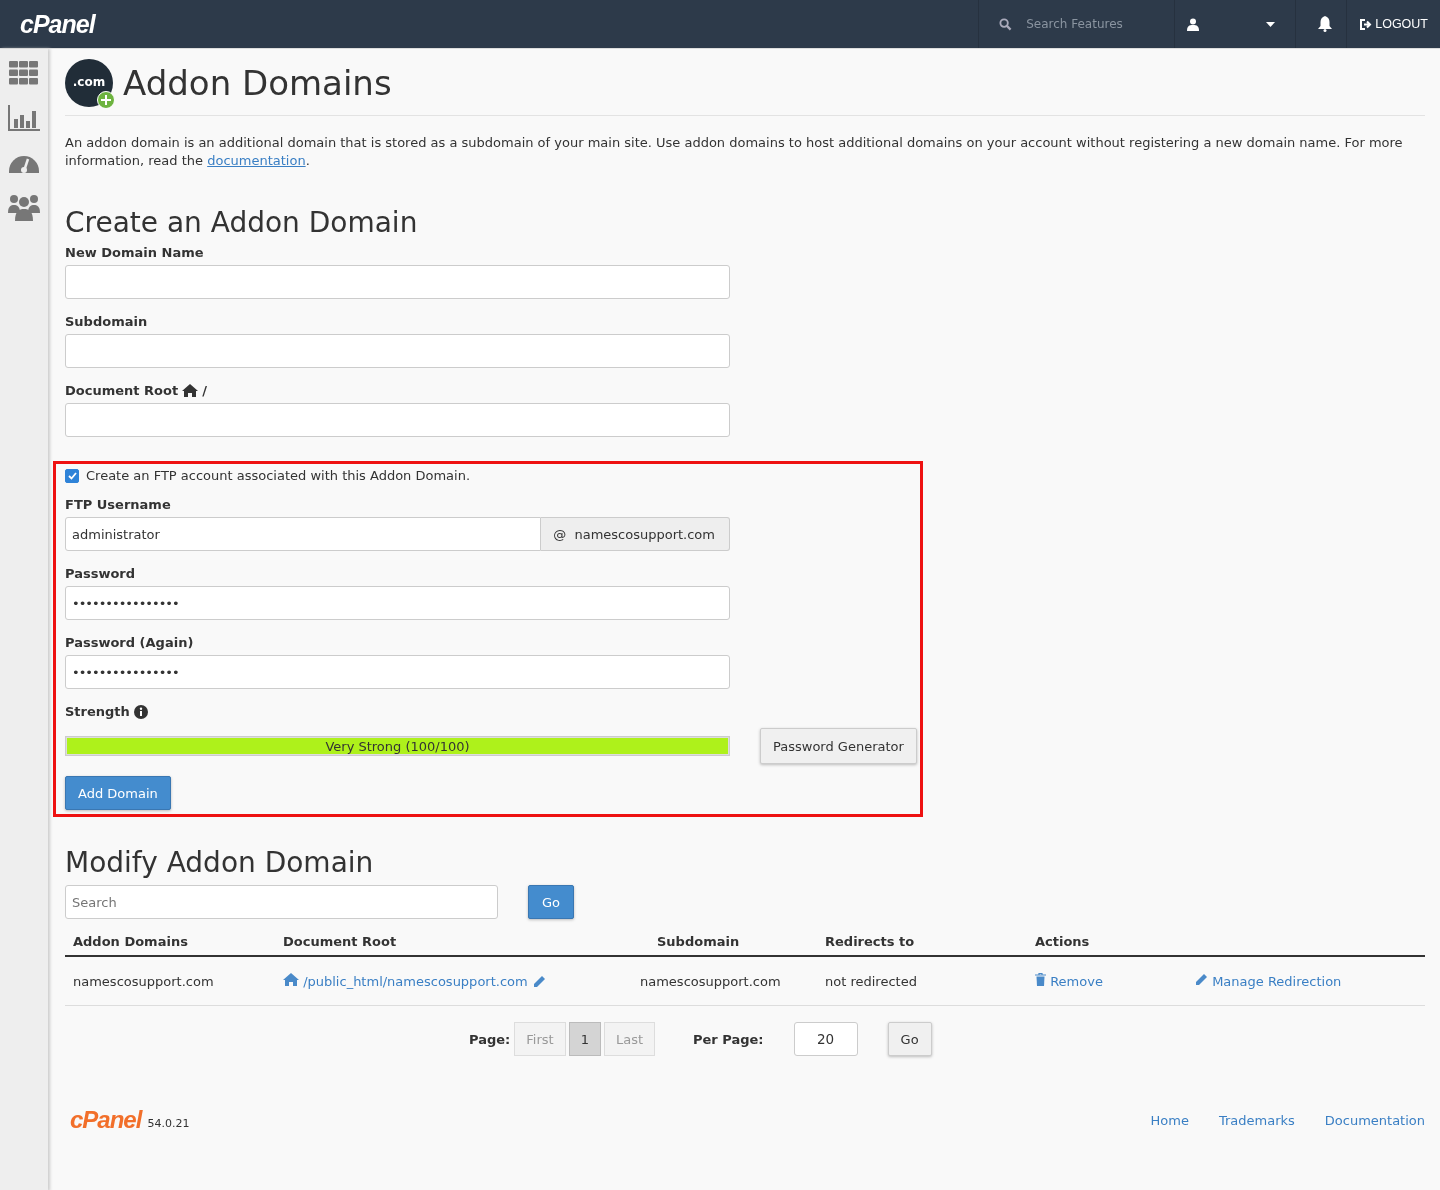 The height and width of the screenshot is (1190, 1440). I want to click on column-header: Addon Domains, so click(131, 941).